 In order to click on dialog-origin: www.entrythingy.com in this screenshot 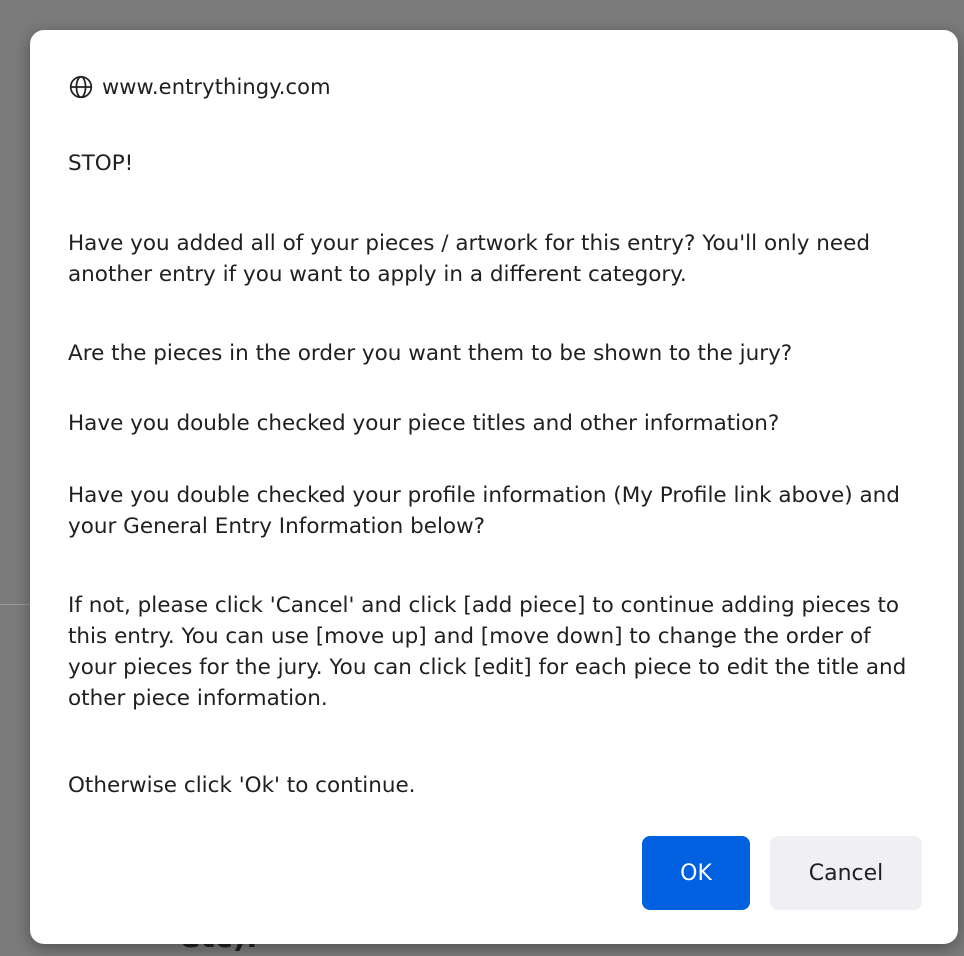, I will do `click(199, 87)`.